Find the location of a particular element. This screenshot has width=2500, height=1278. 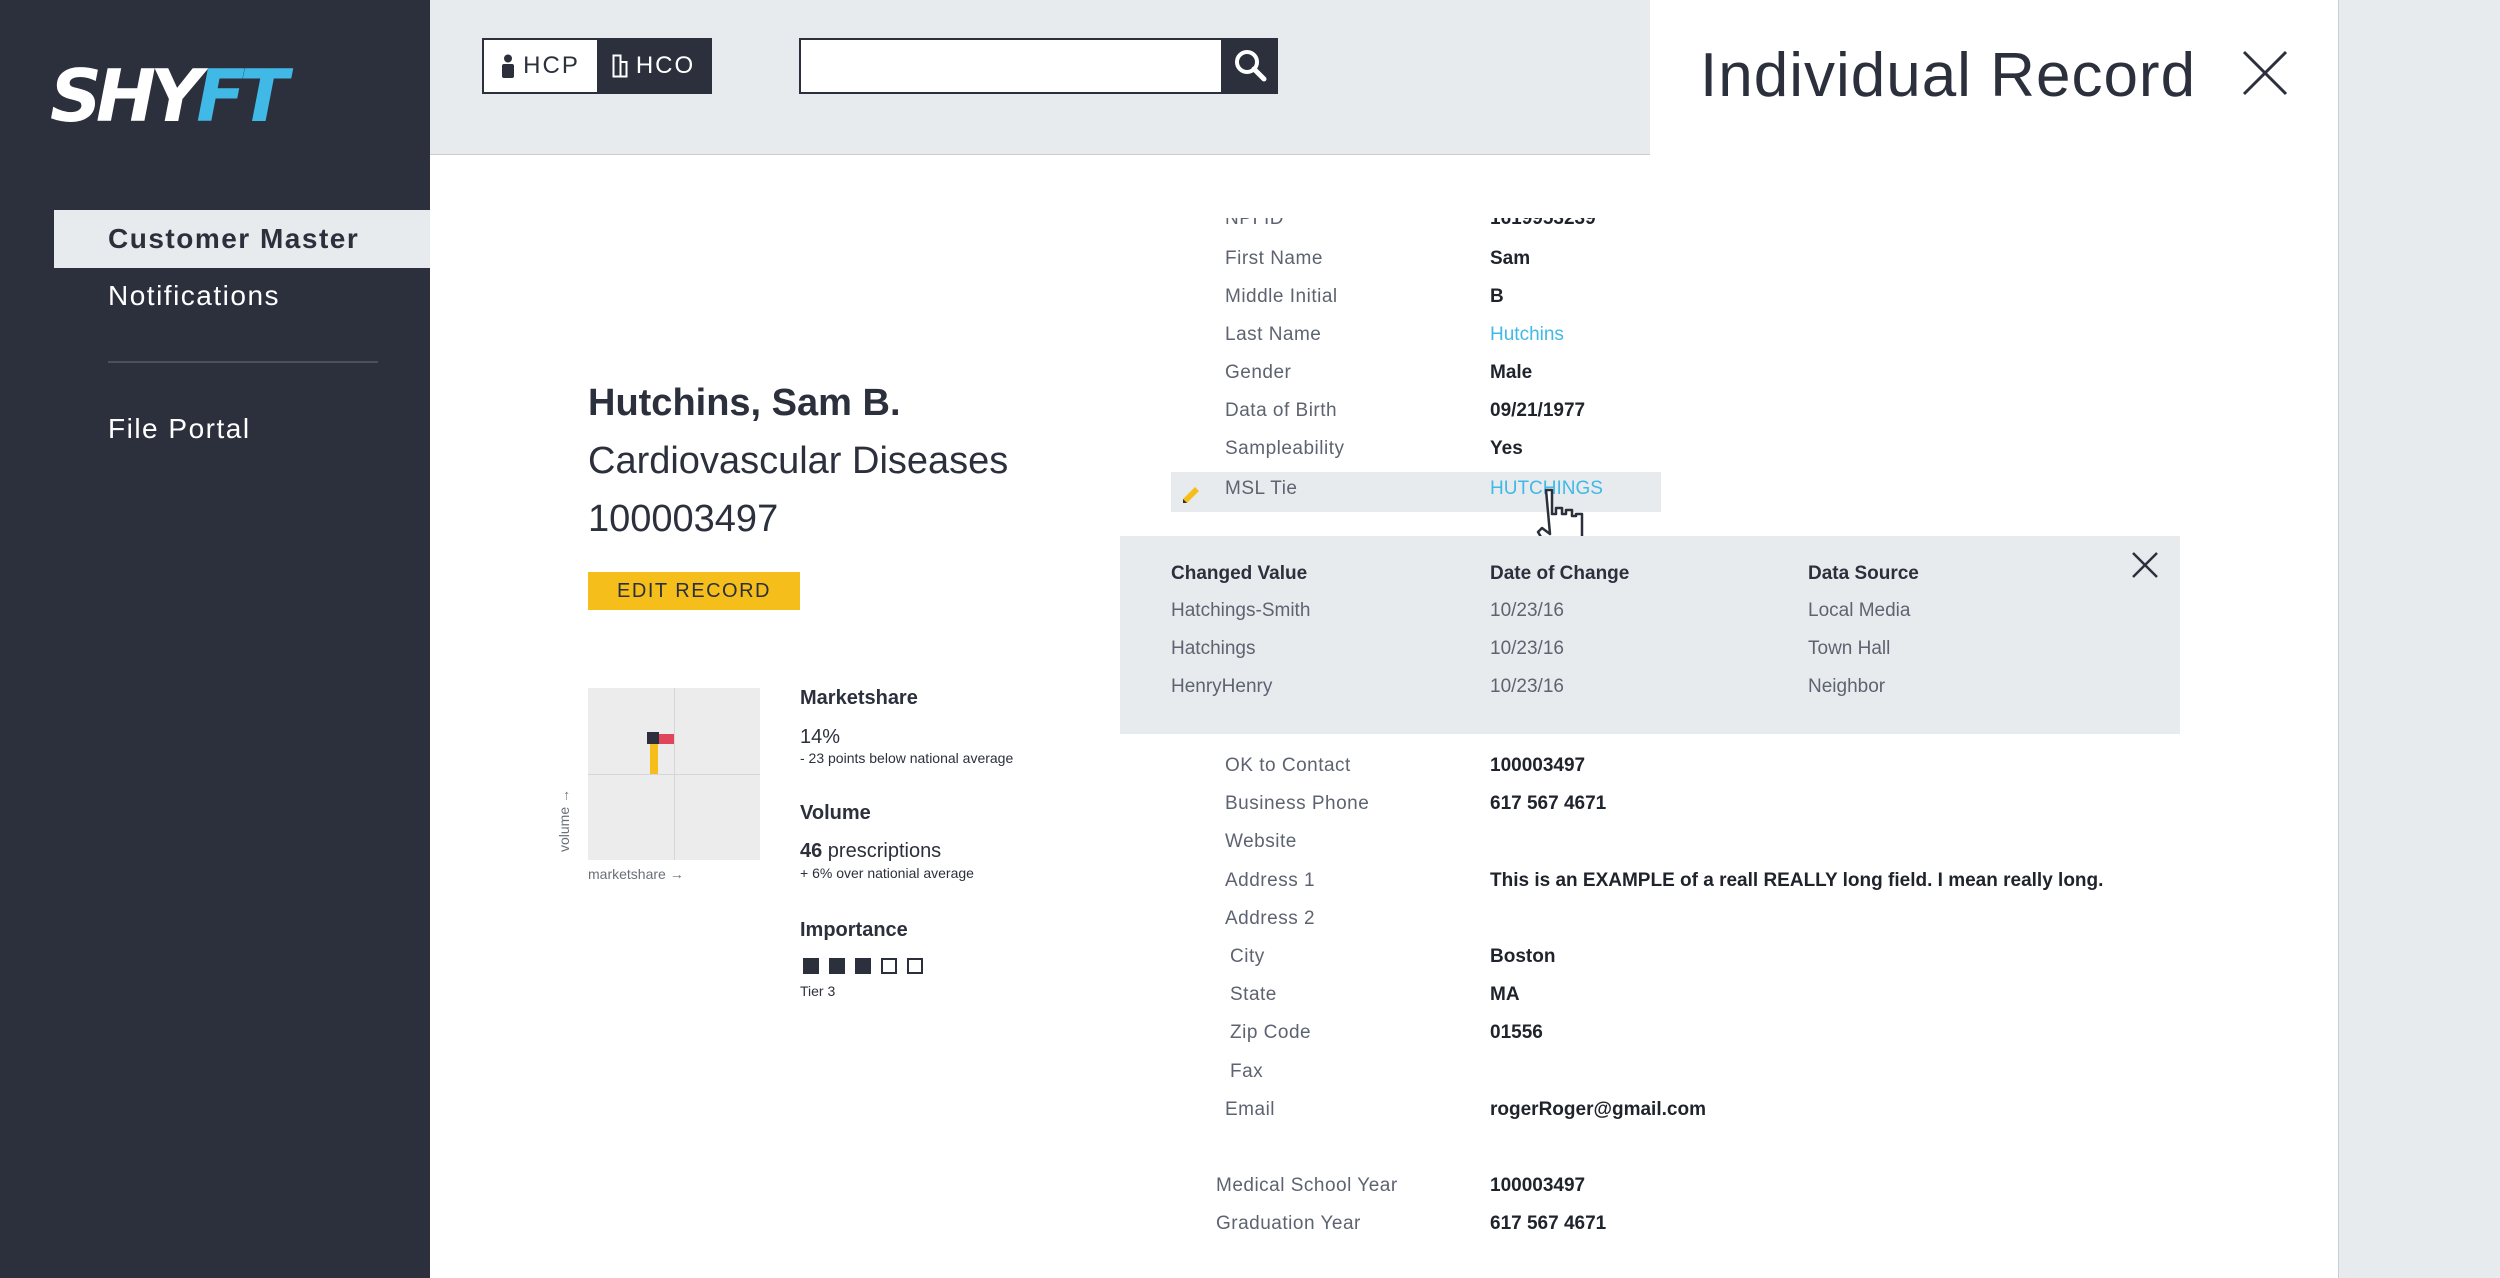

volume-value: 46 prescriptions is located at coordinates (870, 851).